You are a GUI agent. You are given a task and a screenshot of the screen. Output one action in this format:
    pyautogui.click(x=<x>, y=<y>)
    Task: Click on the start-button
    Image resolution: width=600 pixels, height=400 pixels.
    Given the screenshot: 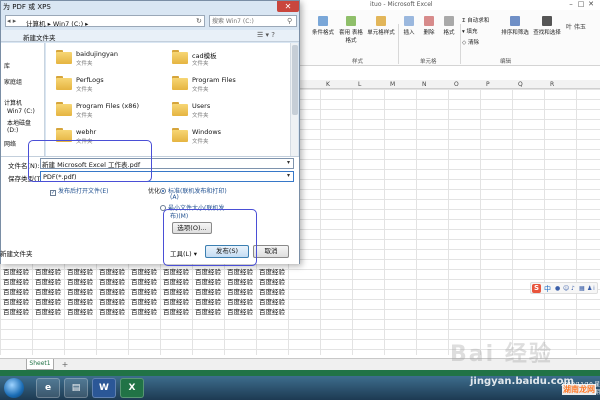 What is the action you would take?
    pyautogui.click(x=14, y=388)
    